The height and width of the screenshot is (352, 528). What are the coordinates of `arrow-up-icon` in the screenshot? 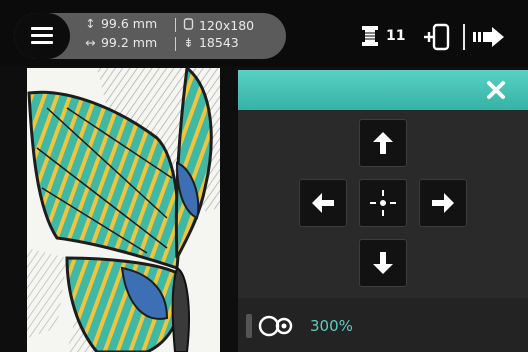 It's located at (383, 143).